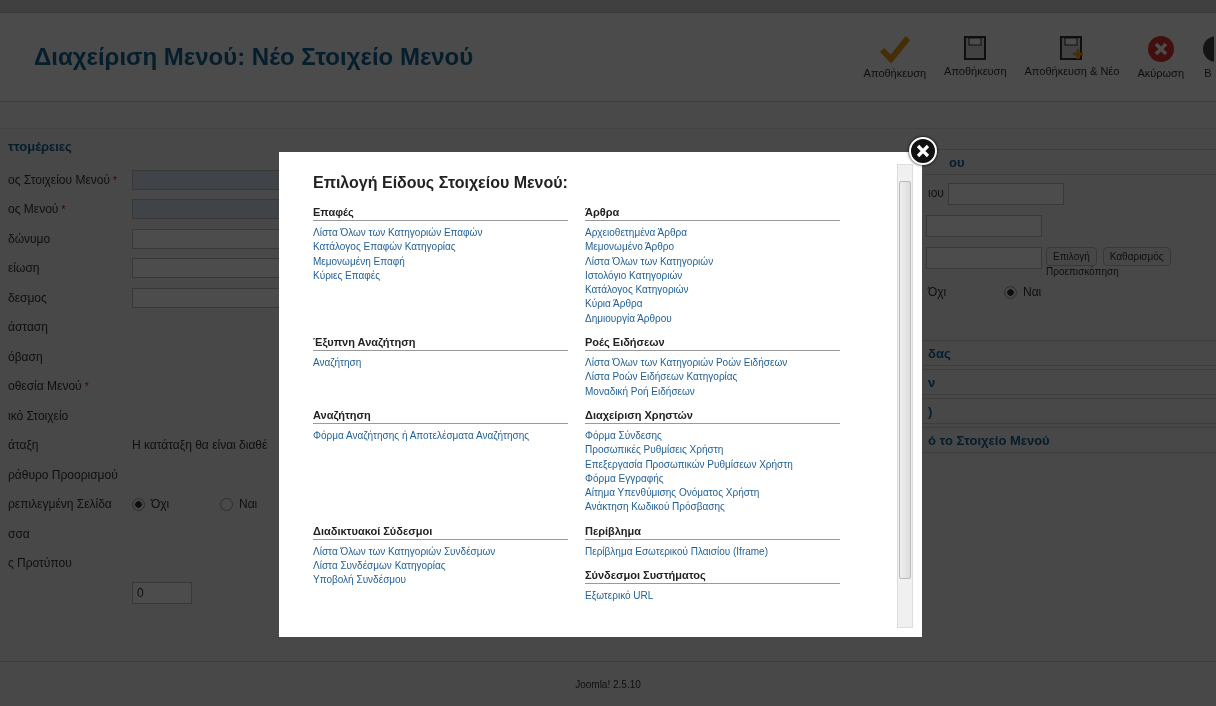 The width and height of the screenshot is (1216, 706). Describe the element at coordinates (440, 552) in the screenshot. I see `menu-type-link: Λίστα Όλων των Κατηγοριών Συνδέσμων` at that location.